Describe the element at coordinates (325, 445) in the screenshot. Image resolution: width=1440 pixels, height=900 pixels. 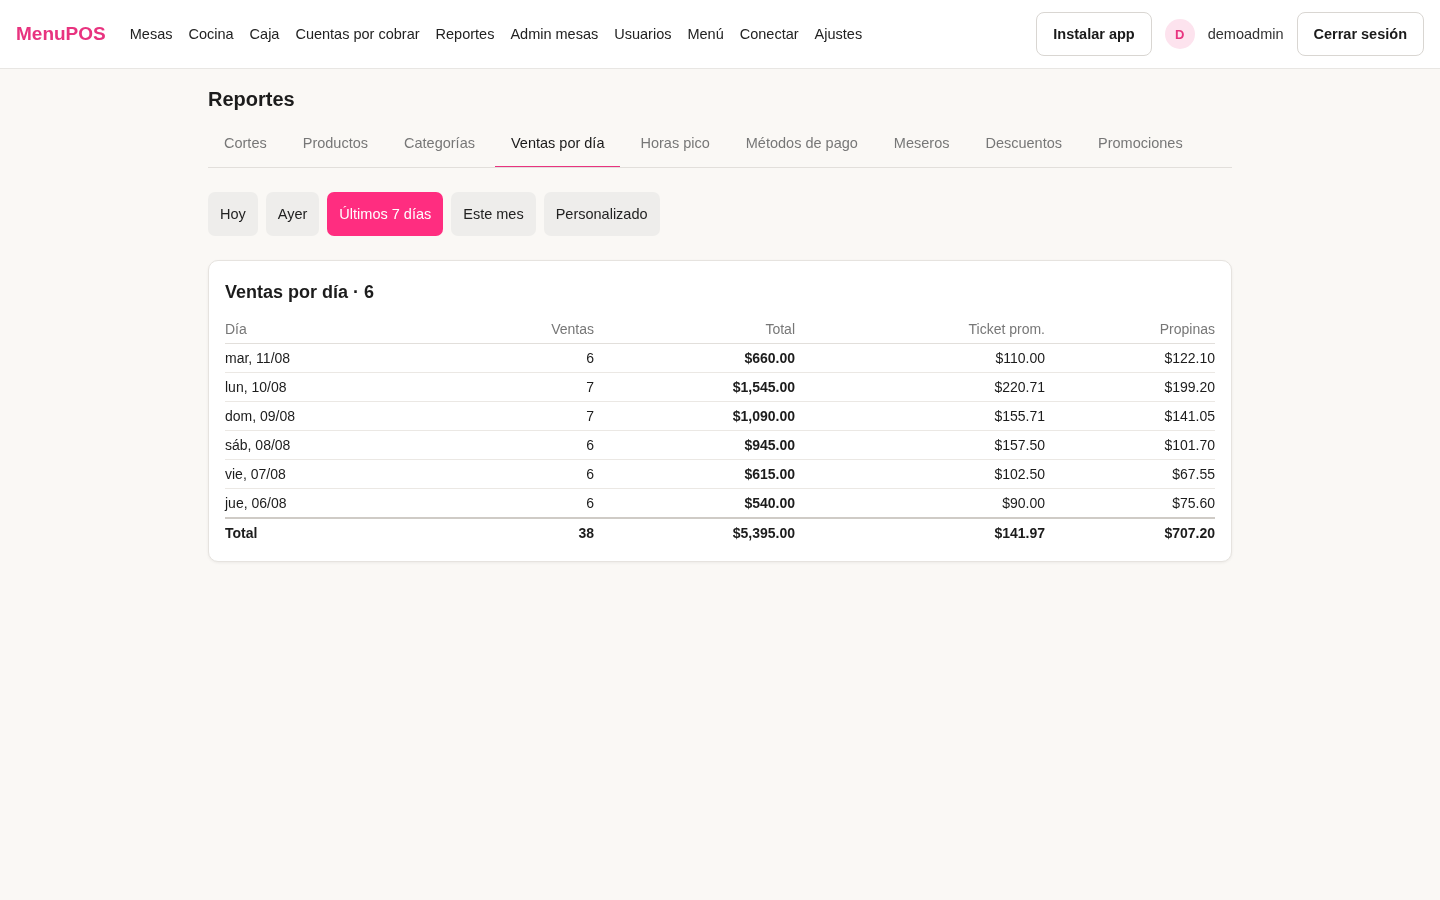
I see `table-cell: sáb, 08/08` at that location.